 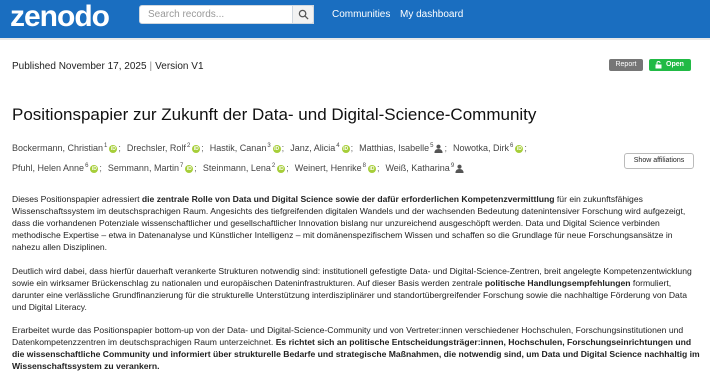 What do you see at coordinates (361, 14) in the screenshot?
I see `nav-communities: Communities` at bounding box center [361, 14].